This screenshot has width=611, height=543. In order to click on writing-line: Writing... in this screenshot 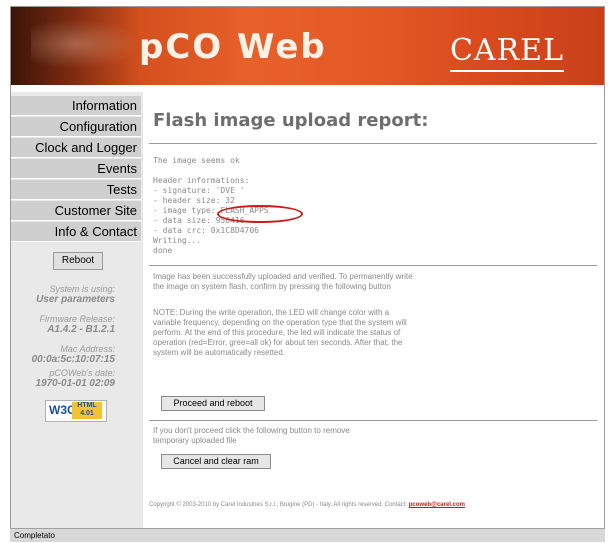, I will do `click(177, 240)`.